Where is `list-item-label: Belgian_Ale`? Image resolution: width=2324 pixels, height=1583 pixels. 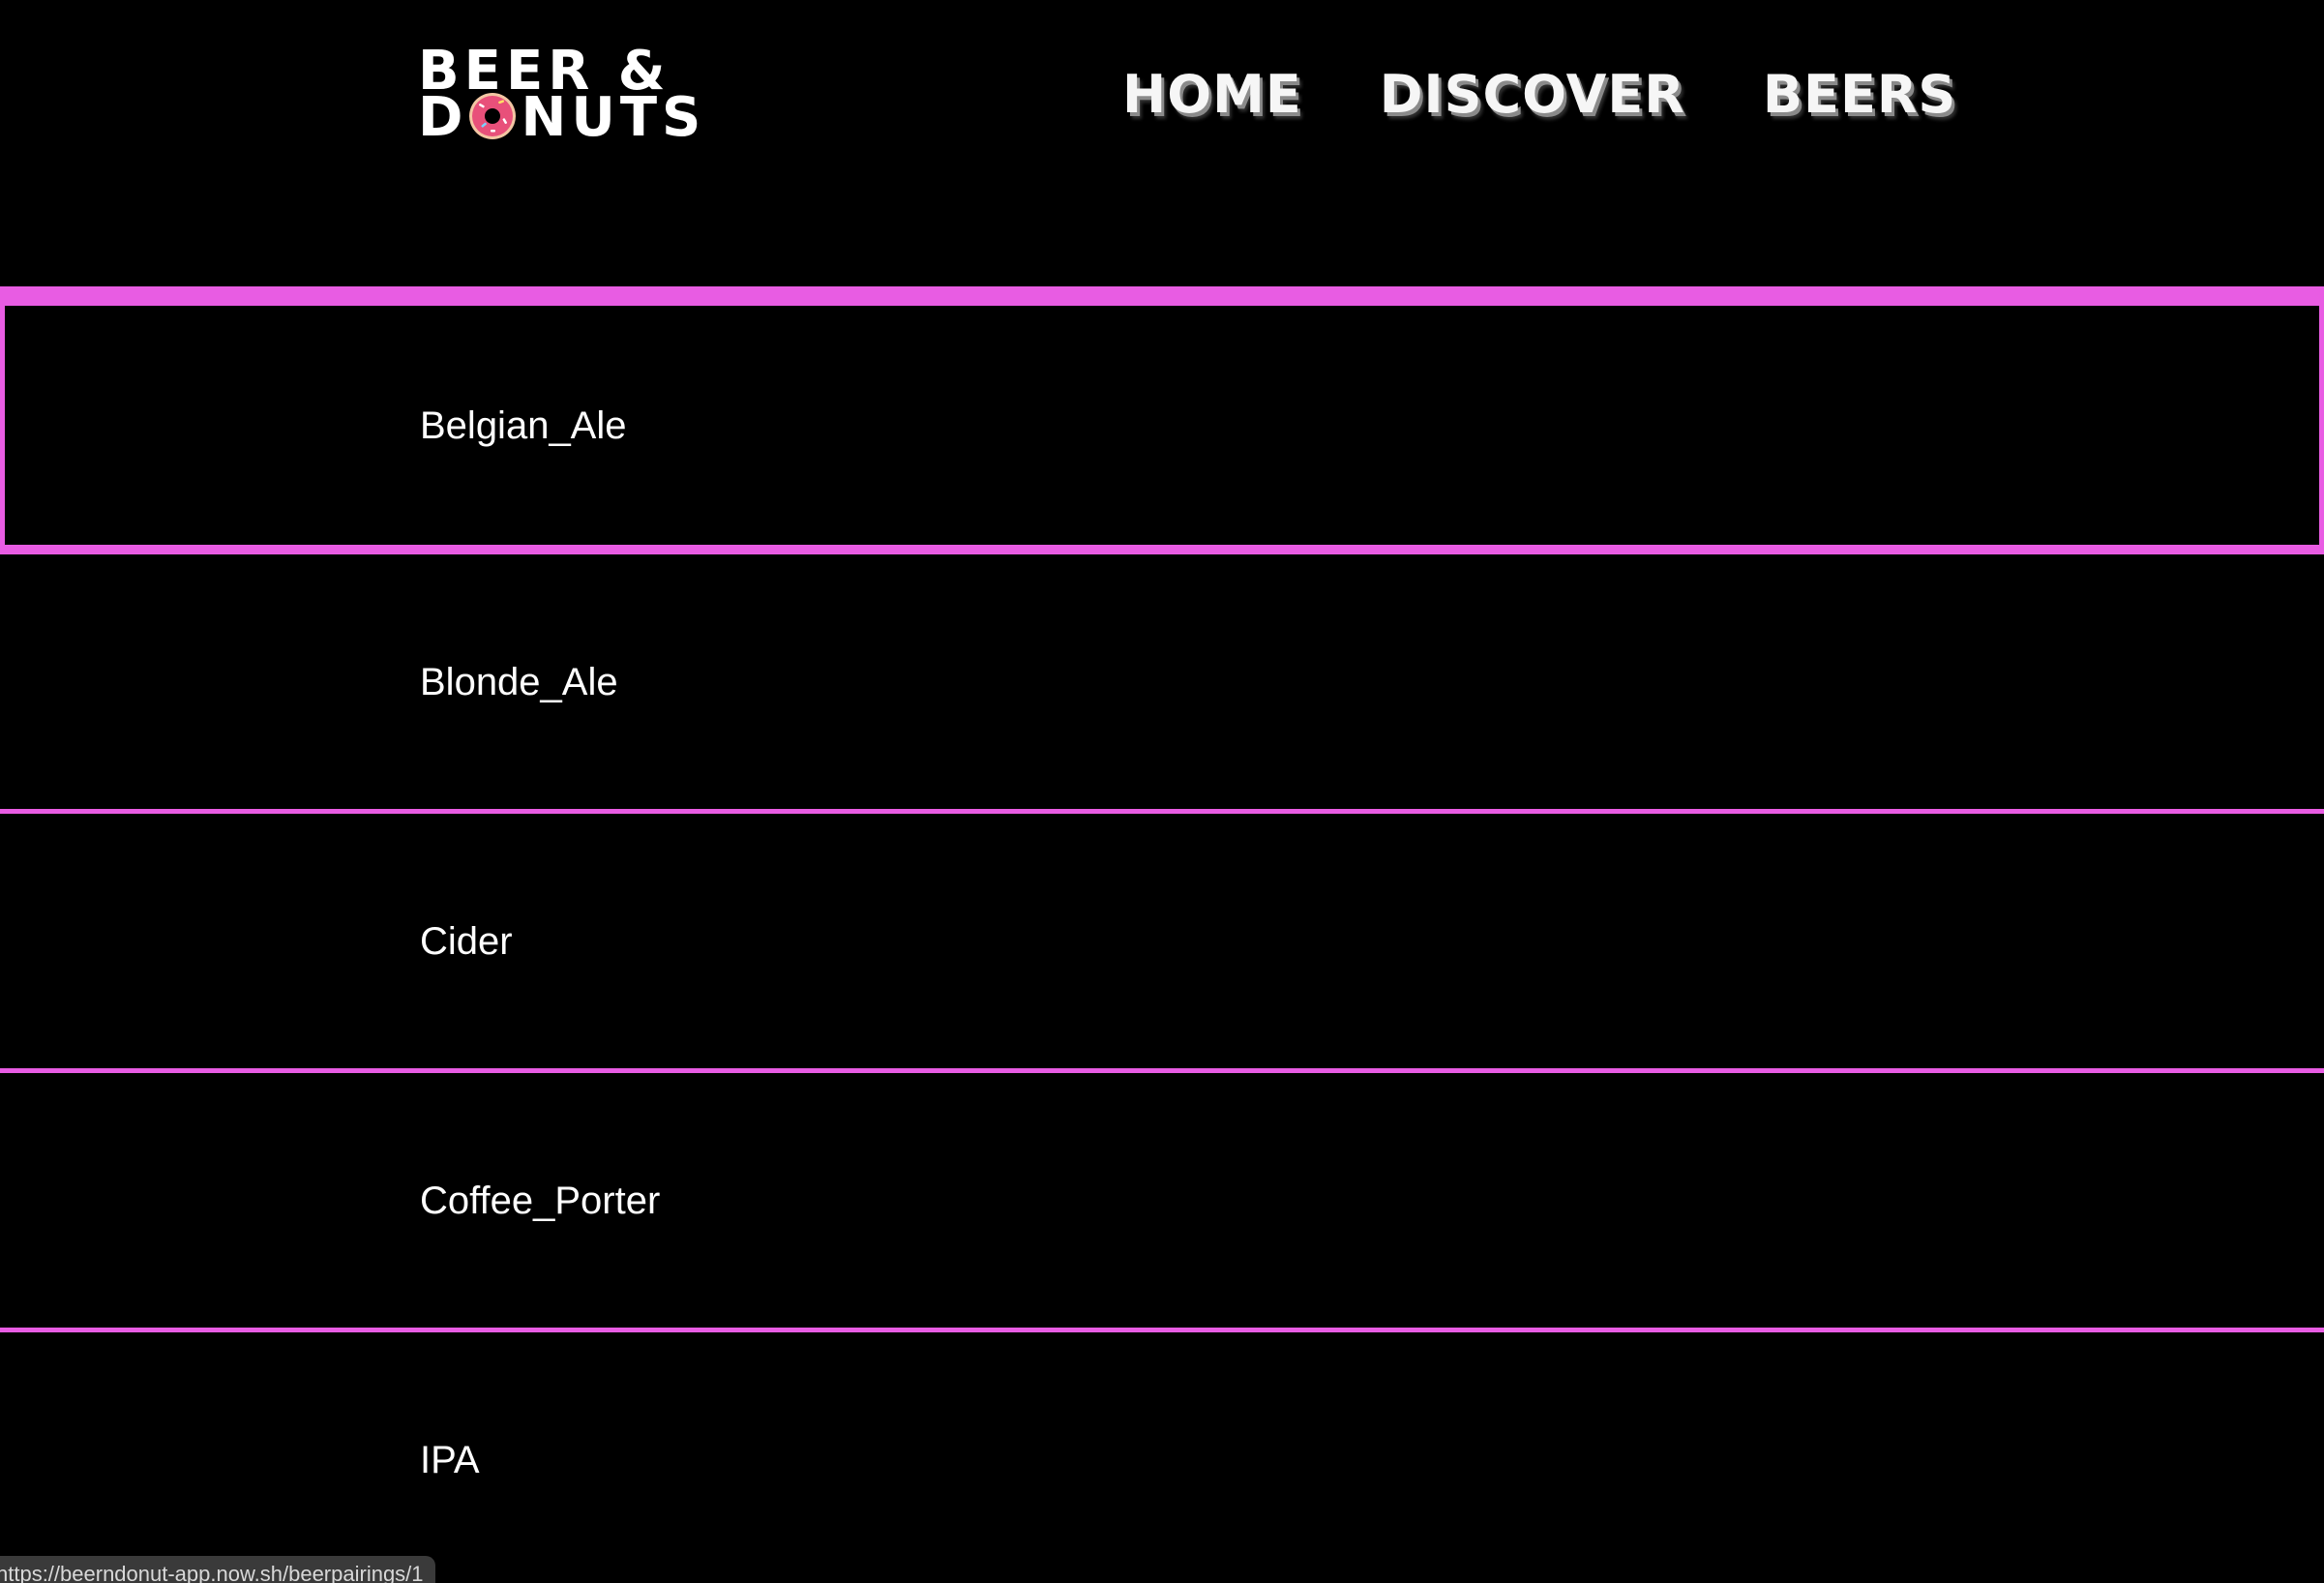 list-item-label: Belgian_Ale is located at coordinates (524, 425).